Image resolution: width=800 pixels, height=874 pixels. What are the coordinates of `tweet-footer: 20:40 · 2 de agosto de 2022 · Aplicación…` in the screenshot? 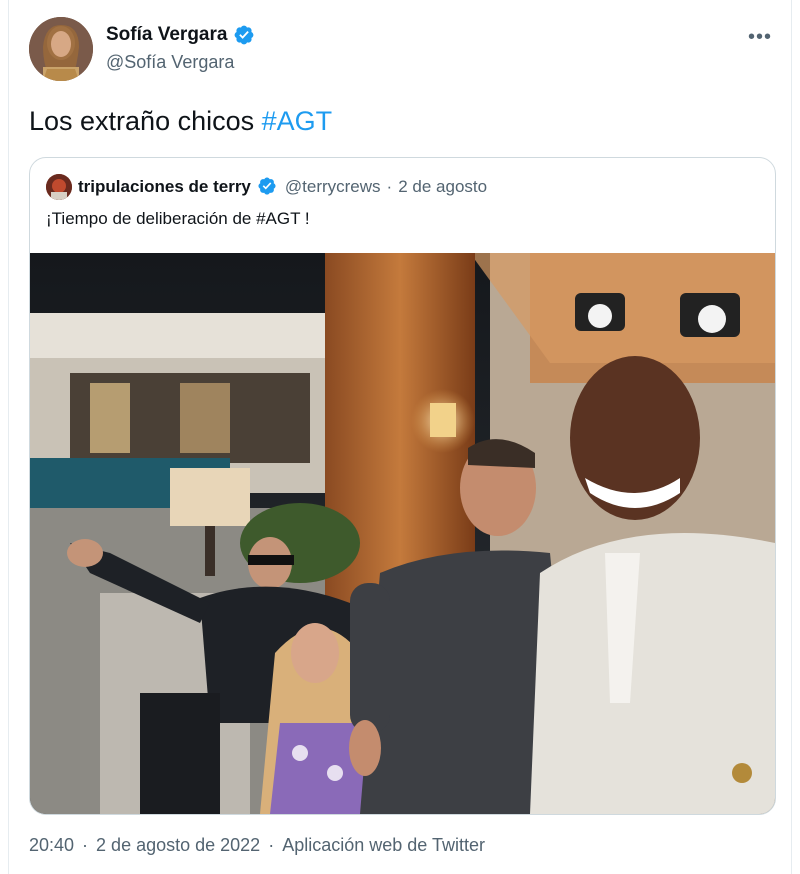 It's located at (257, 845).